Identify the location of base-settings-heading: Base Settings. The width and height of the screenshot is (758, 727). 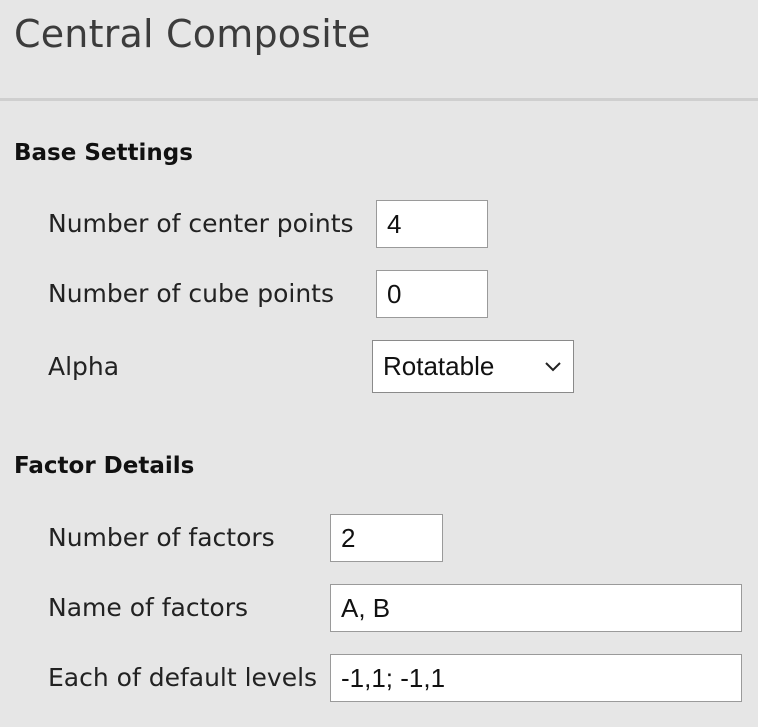
(103, 153).